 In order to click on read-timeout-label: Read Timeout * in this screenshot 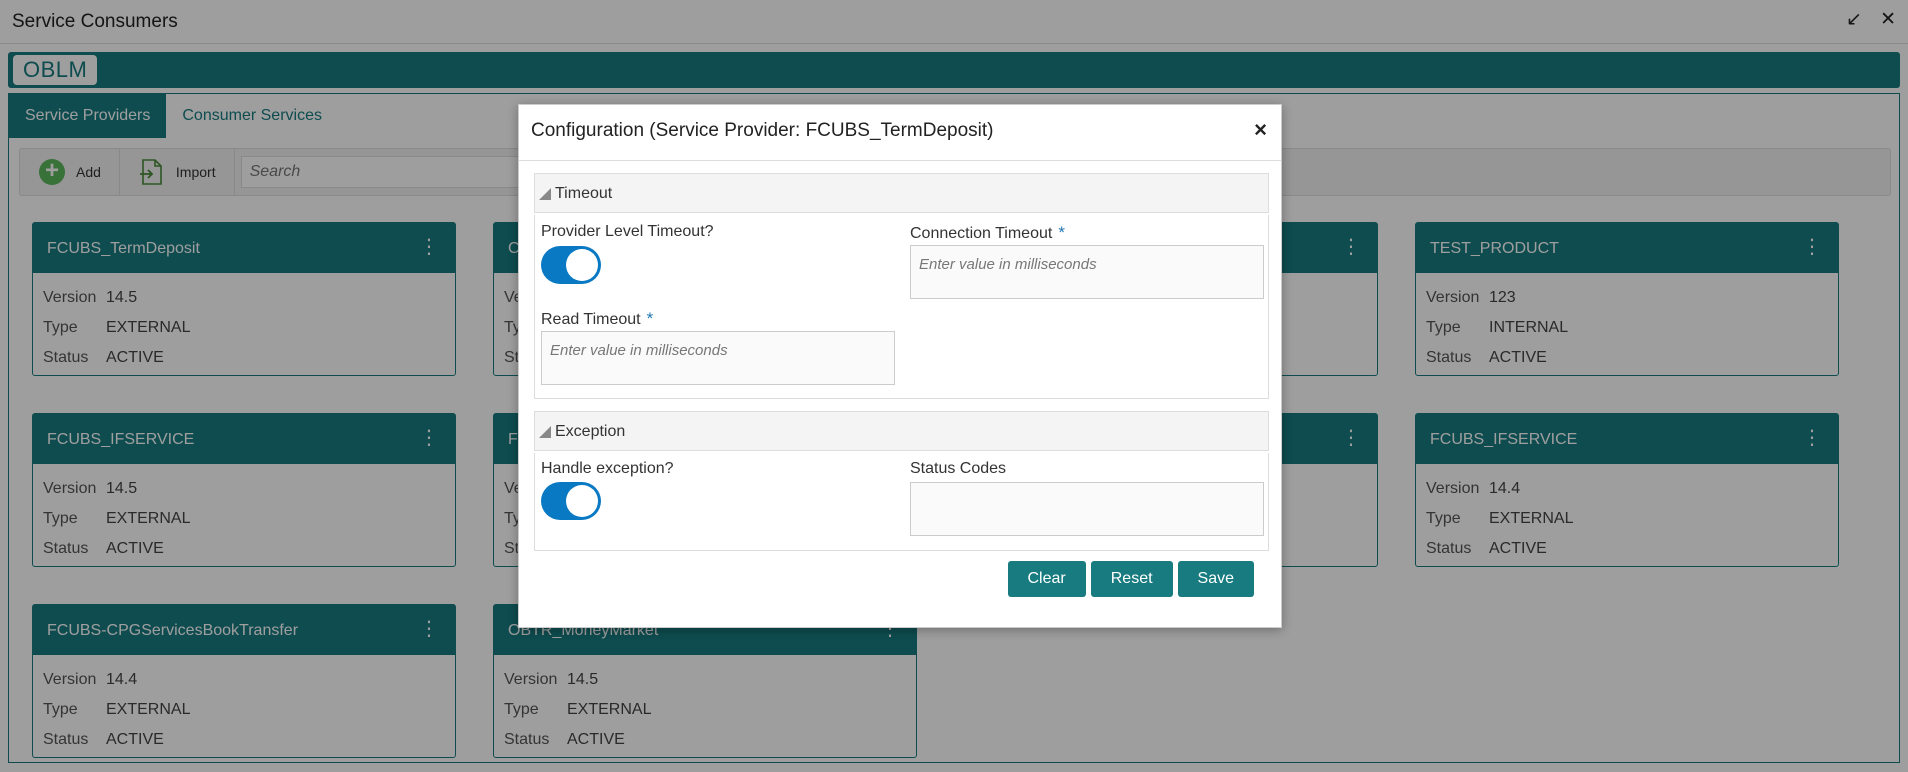, I will do `click(597, 319)`.